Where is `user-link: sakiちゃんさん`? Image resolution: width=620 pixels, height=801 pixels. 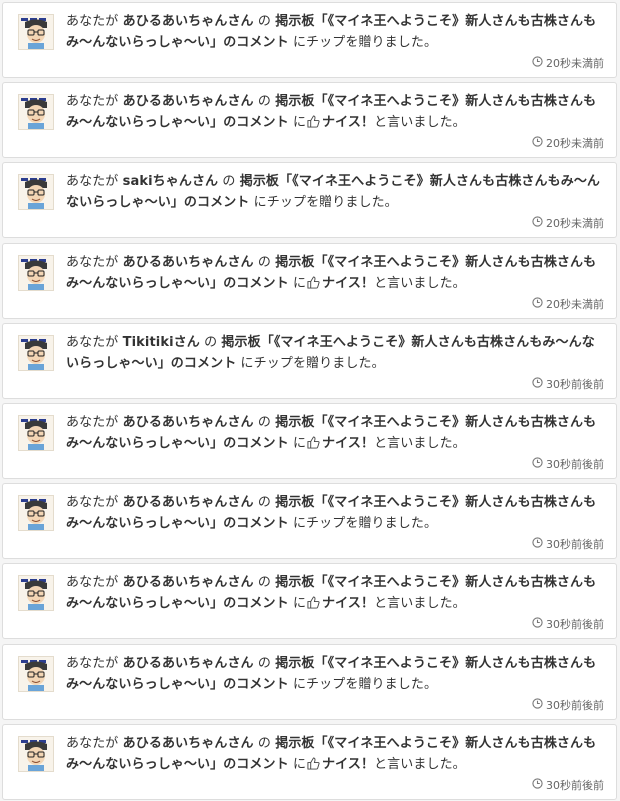 user-link: sakiちゃんさん is located at coordinates (171, 181).